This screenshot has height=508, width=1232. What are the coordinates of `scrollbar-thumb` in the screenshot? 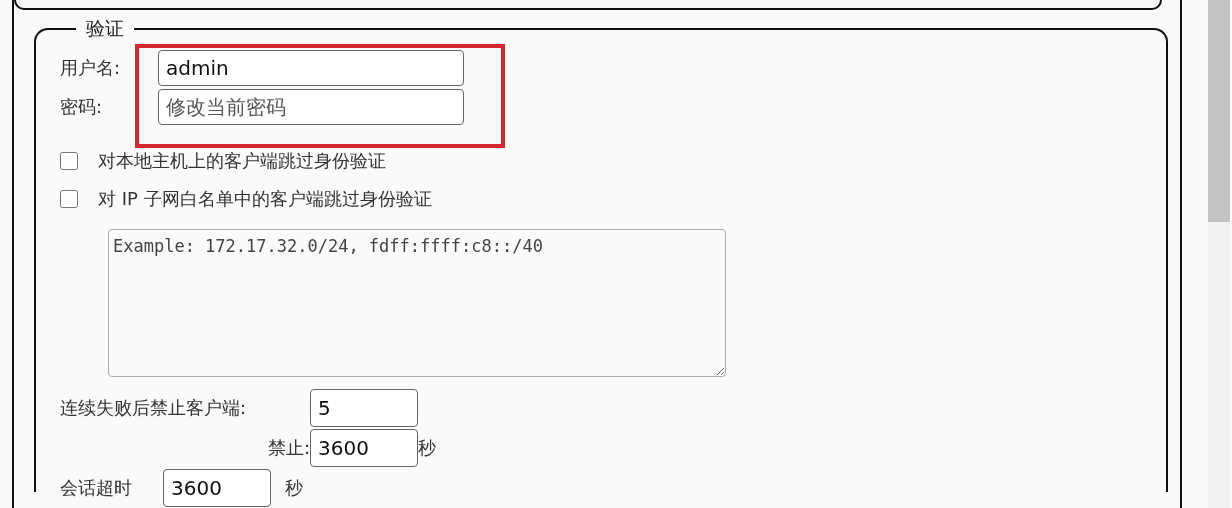 It's located at (1219, 111).